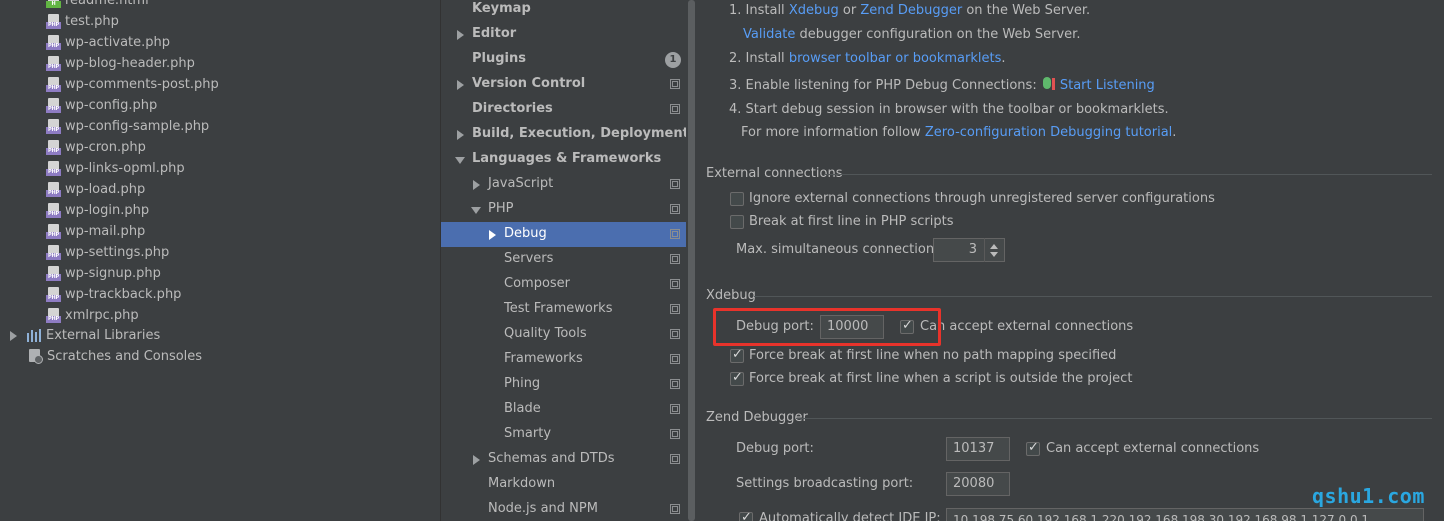 Image resolution: width=1444 pixels, height=521 pixels. I want to click on validate-link: Validate, so click(769, 34).